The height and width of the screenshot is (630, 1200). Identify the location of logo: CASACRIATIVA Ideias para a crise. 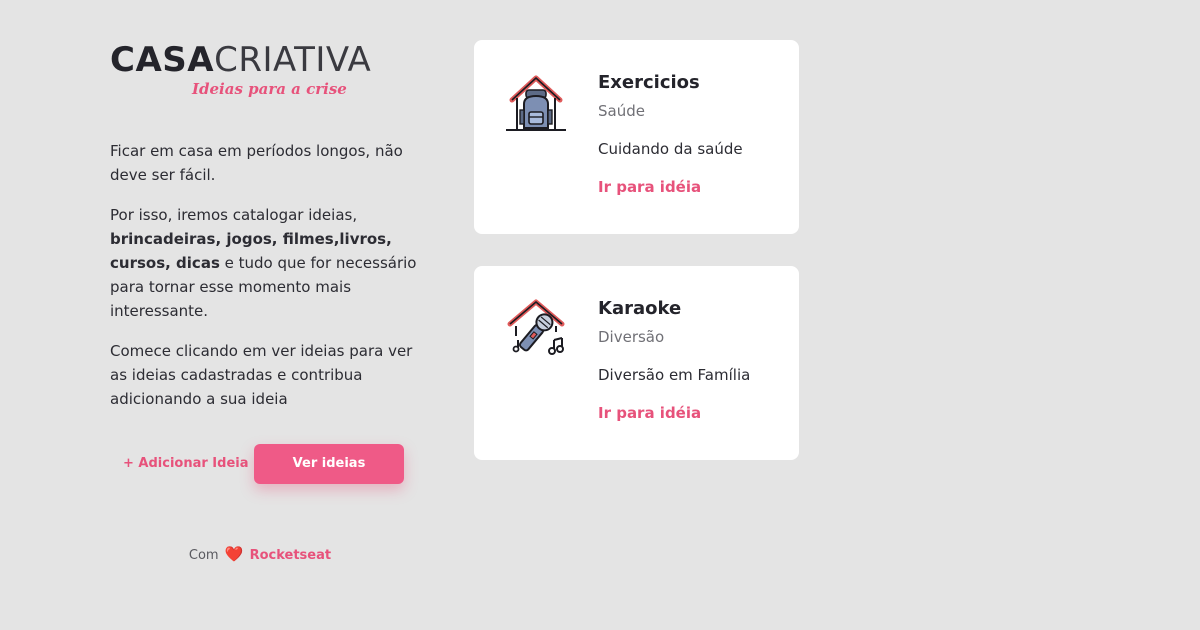
(265, 72).